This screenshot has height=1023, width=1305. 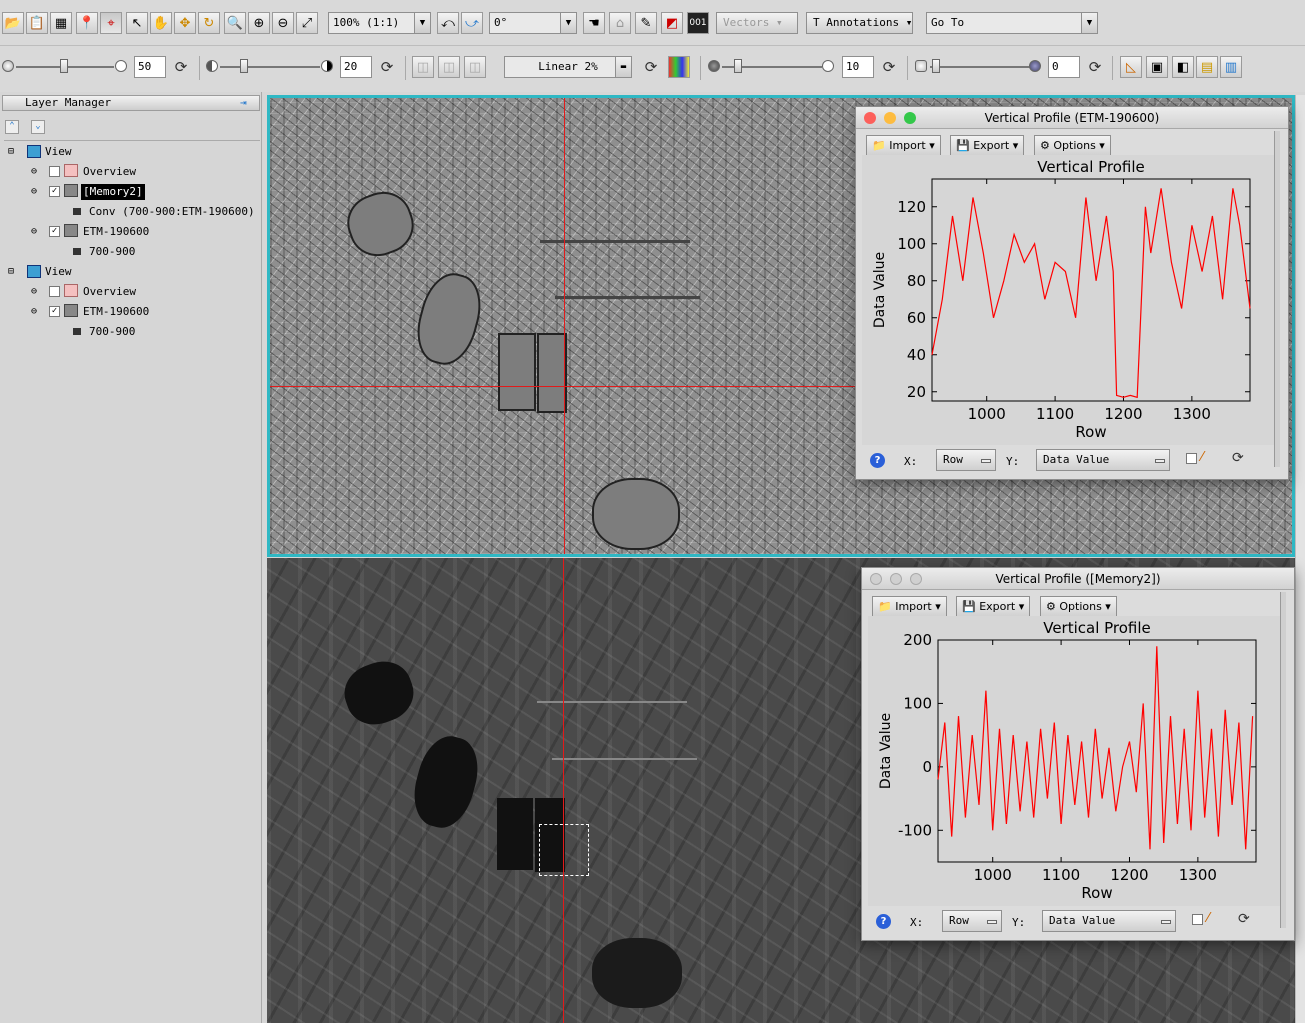 I want to click on tree-item-memory2: [Memory2], so click(x=113, y=192).